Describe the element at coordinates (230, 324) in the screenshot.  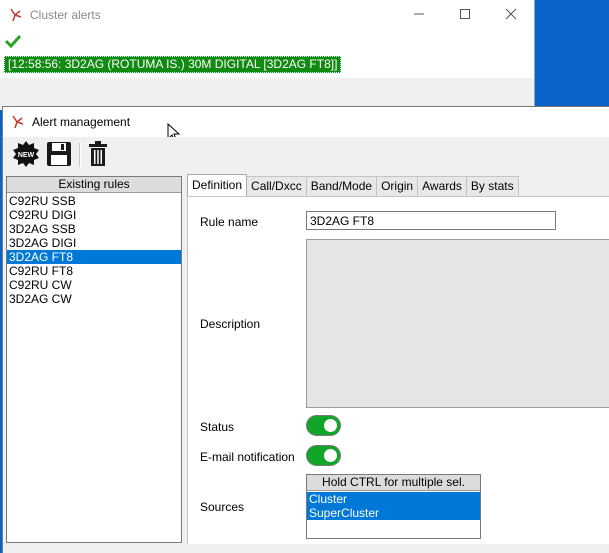
I see `description-label: Description` at that location.